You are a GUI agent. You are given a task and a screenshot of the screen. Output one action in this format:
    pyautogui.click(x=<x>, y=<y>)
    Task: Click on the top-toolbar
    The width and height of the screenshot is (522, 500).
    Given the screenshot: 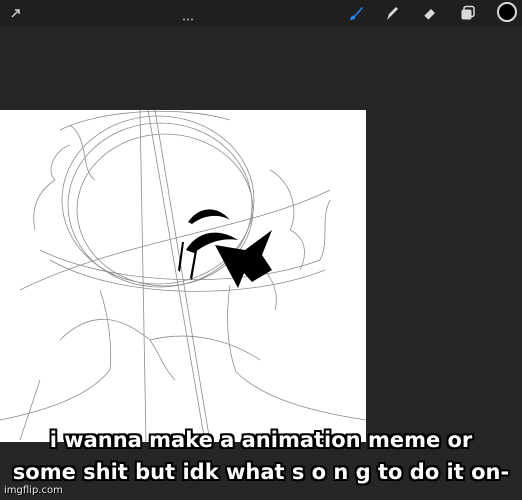 What is the action you would take?
    pyautogui.click(x=261, y=13)
    